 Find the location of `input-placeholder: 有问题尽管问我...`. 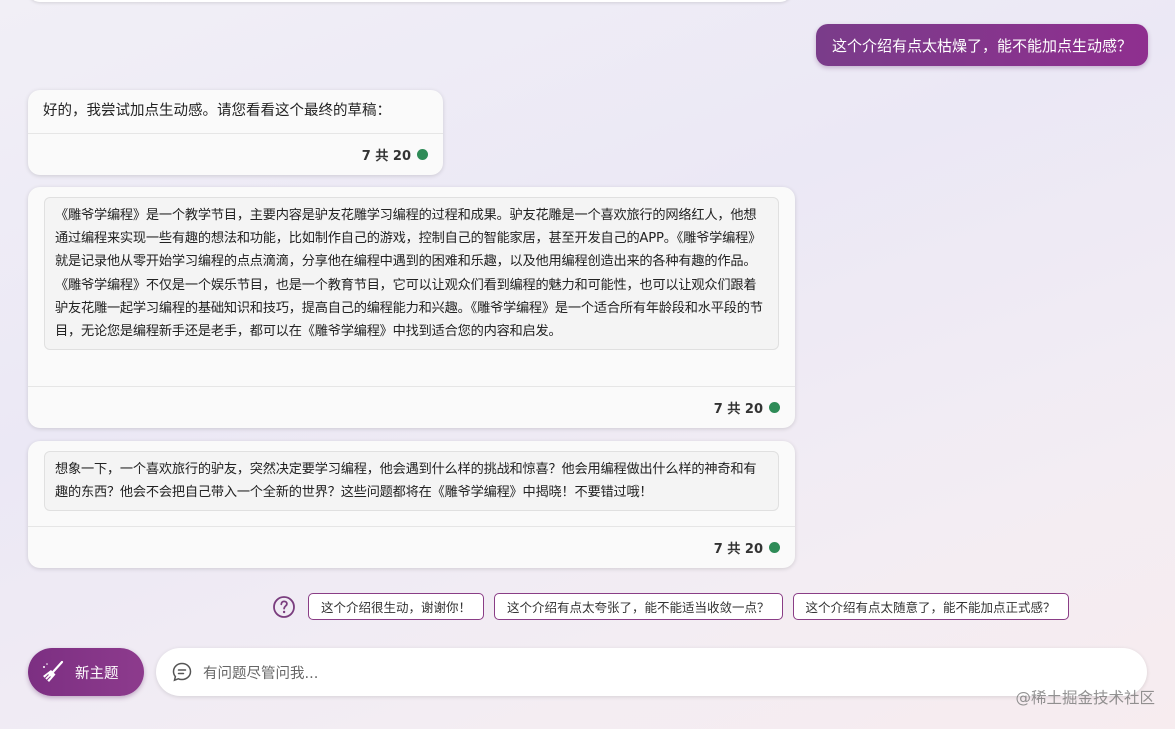

input-placeholder: 有问题尽管问我... is located at coordinates (261, 673).